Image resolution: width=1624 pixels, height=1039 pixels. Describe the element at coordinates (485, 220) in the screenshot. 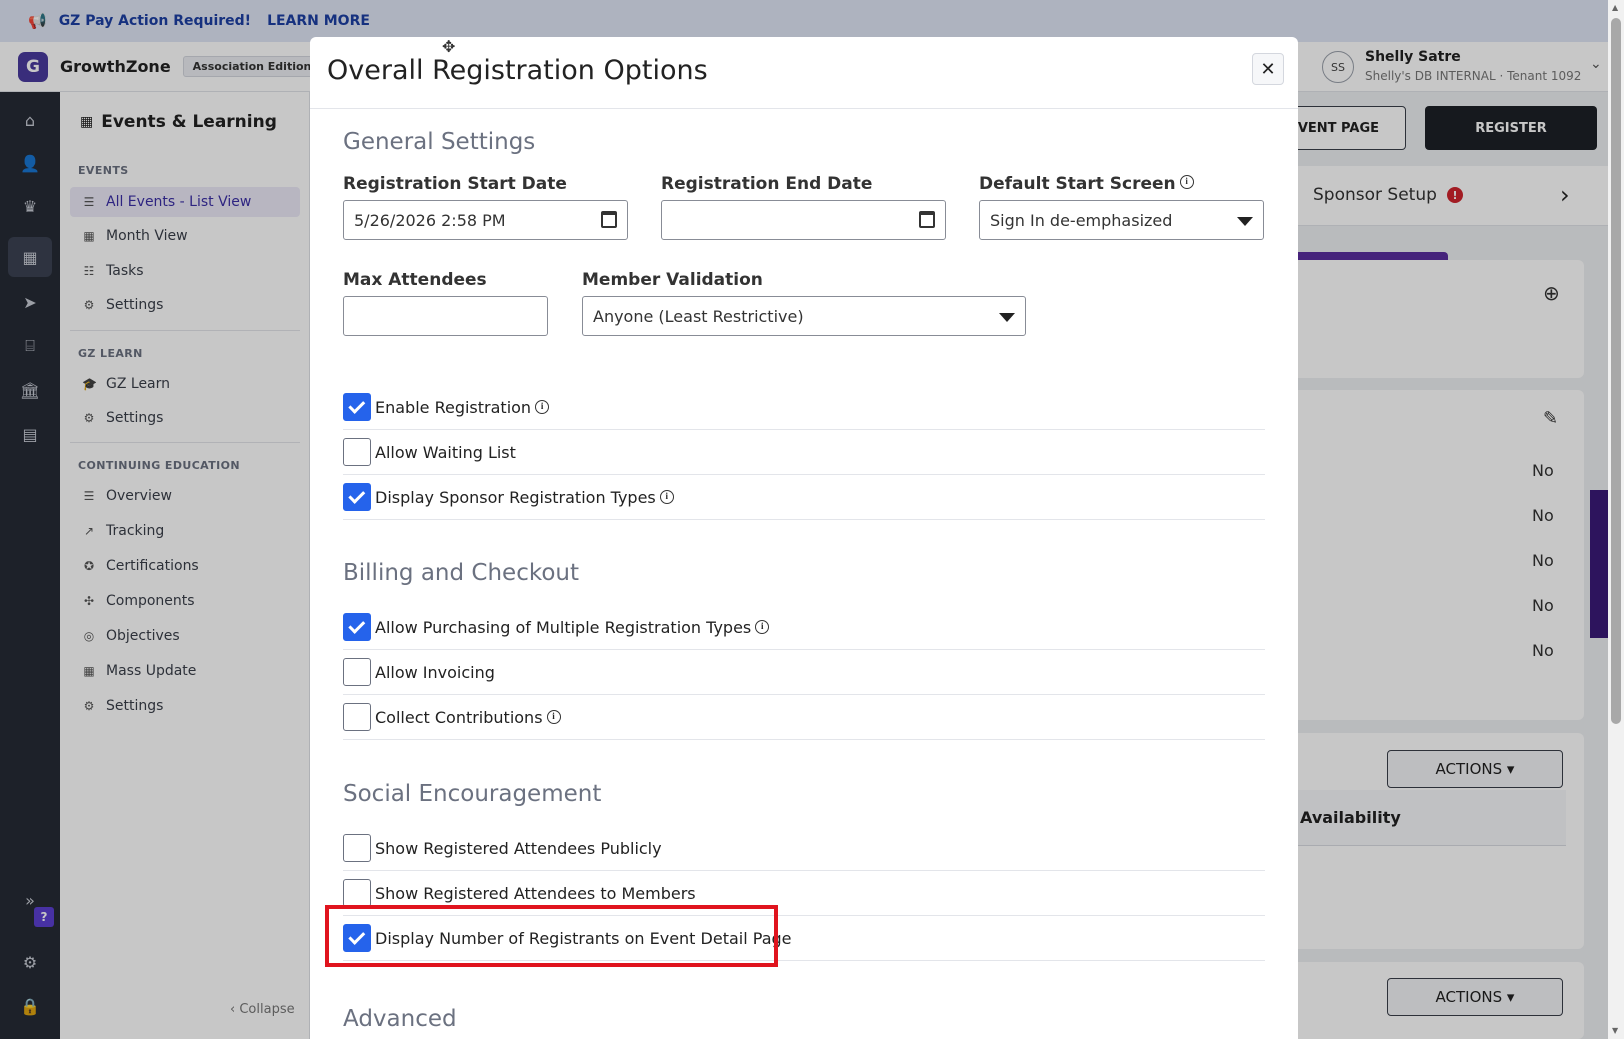

I see `start-date-input: 5/26/2026 2:58 PM` at that location.